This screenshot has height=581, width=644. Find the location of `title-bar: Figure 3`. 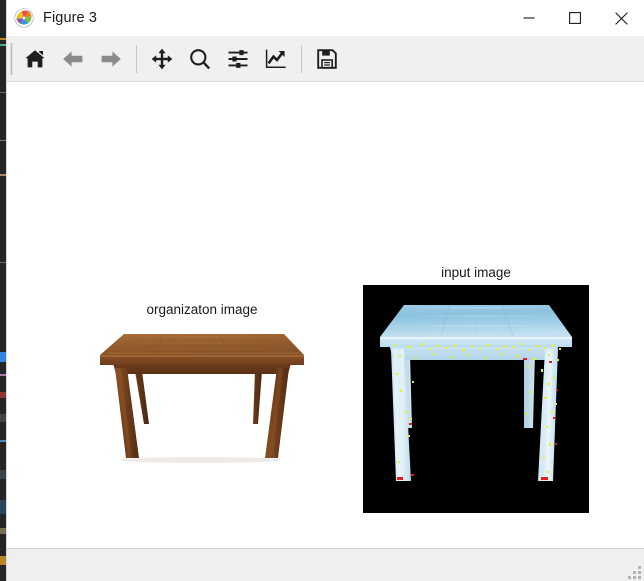

title-bar: Figure 3 is located at coordinates (325, 18).